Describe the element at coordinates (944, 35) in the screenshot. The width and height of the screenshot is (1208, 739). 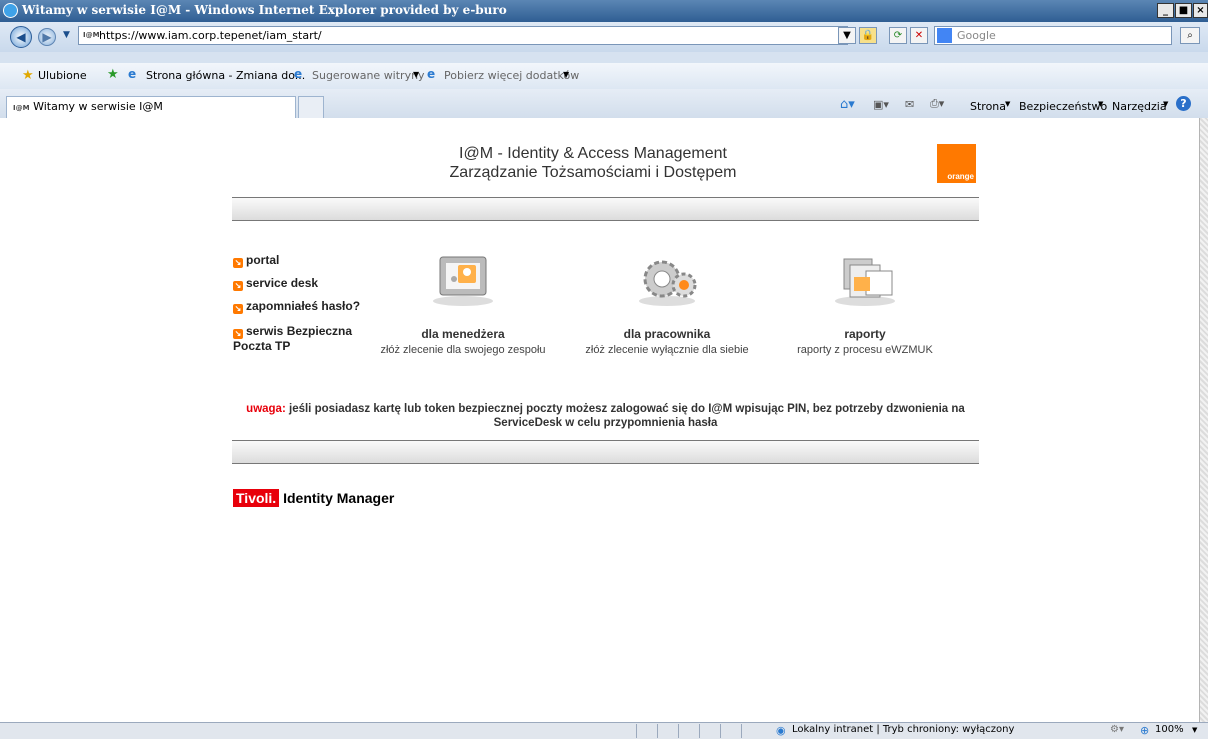
I see `google-icon` at that location.